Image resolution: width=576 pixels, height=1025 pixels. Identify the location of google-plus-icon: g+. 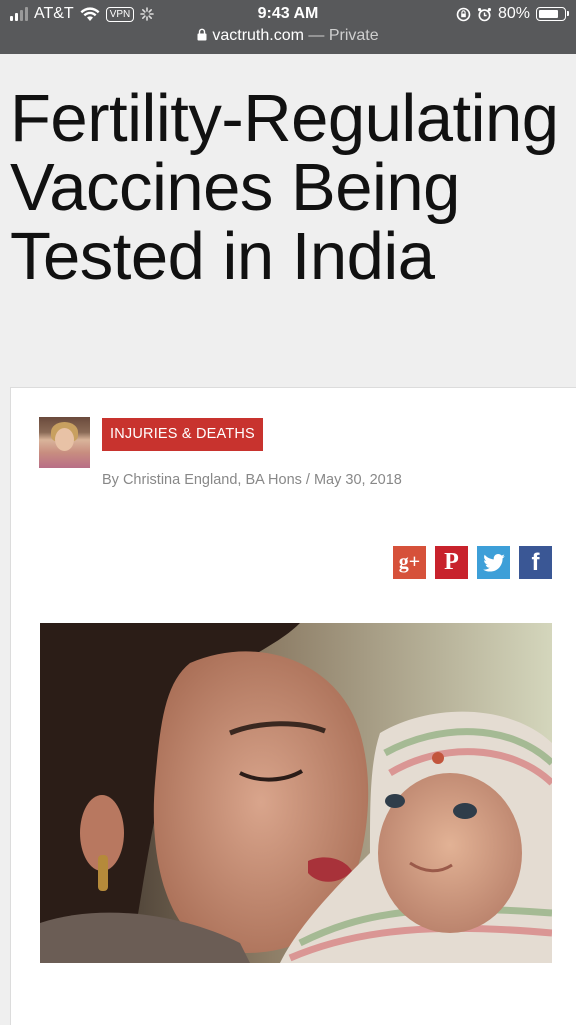
(409, 562).